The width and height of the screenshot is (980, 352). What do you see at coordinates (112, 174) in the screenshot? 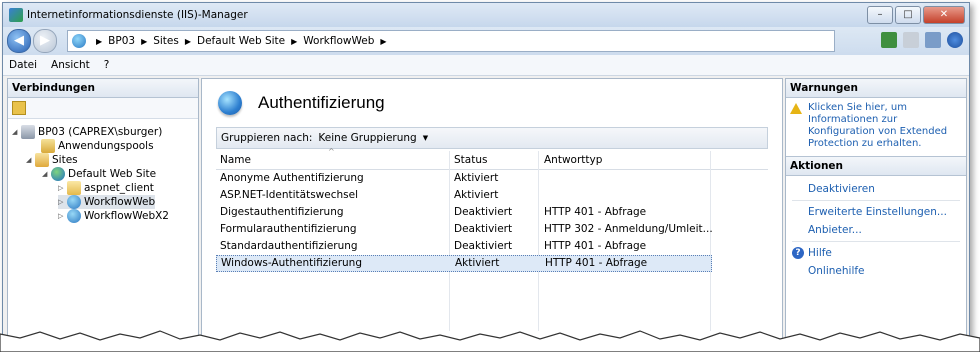
I see `tree-label: Default Web Site` at bounding box center [112, 174].